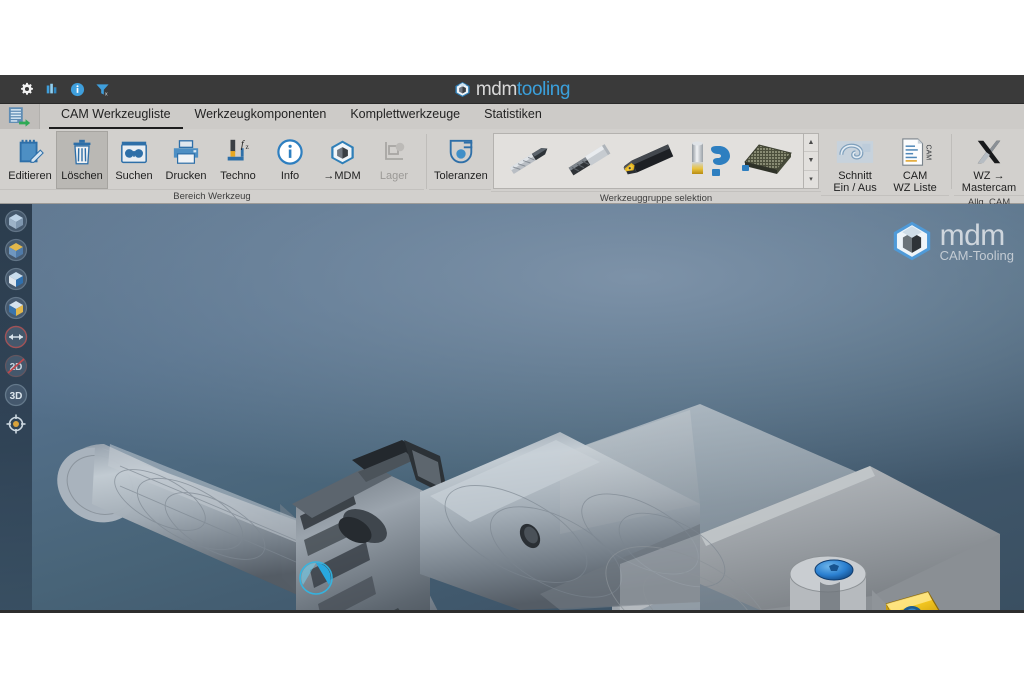 Image resolution: width=1024 pixels, height=683 pixels. Describe the element at coordinates (116, 115) in the screenshot. I see `tab-cam-werkzeugliste: CAM Werkzeugliste` at that location.